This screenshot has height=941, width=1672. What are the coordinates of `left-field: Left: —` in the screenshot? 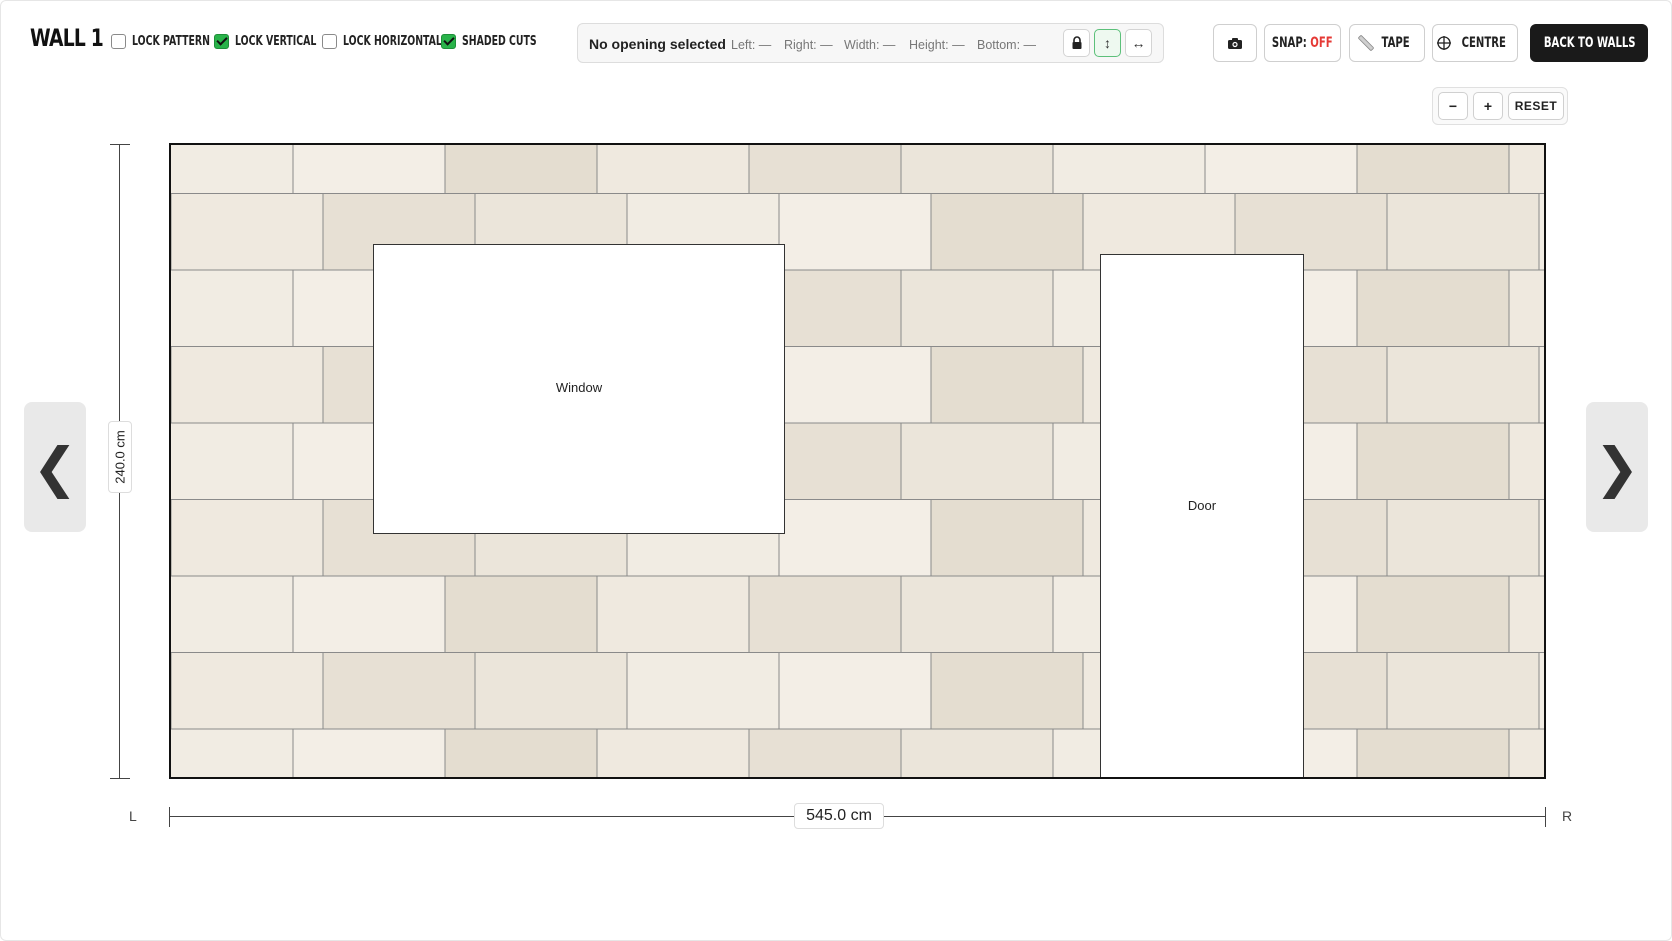 It's located at (751, 45).